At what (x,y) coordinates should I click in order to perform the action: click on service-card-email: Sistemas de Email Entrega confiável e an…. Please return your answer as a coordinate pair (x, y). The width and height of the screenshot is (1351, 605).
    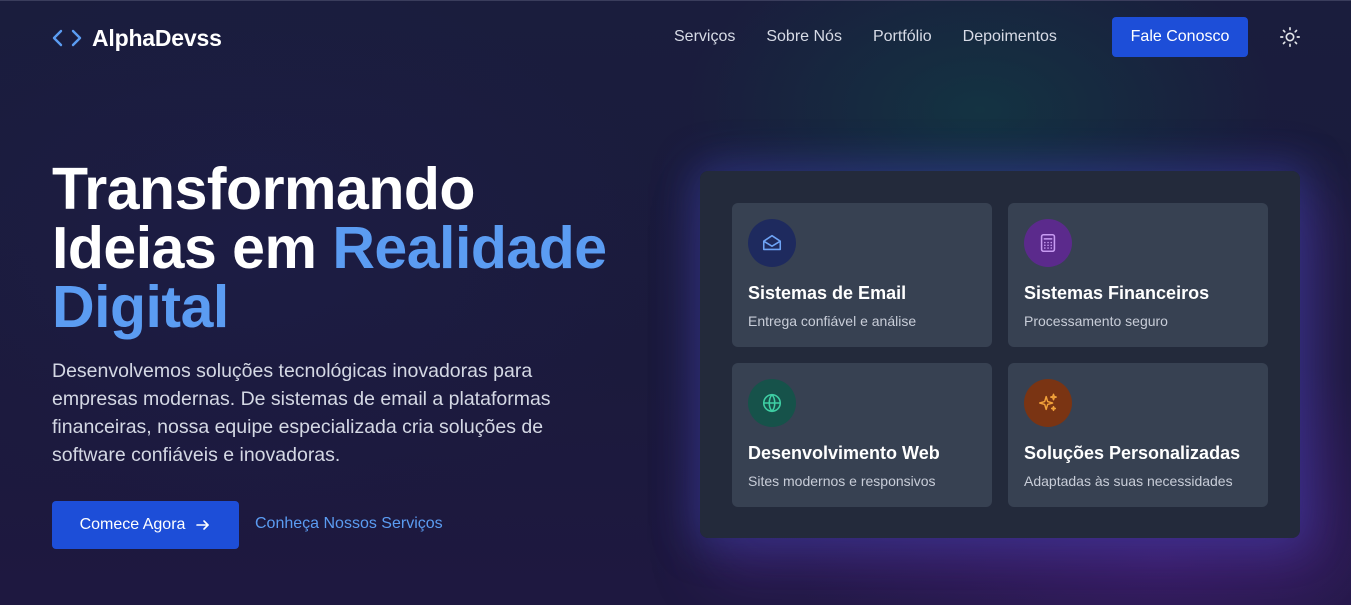
    Looking at the image, I should click on (862, 275).